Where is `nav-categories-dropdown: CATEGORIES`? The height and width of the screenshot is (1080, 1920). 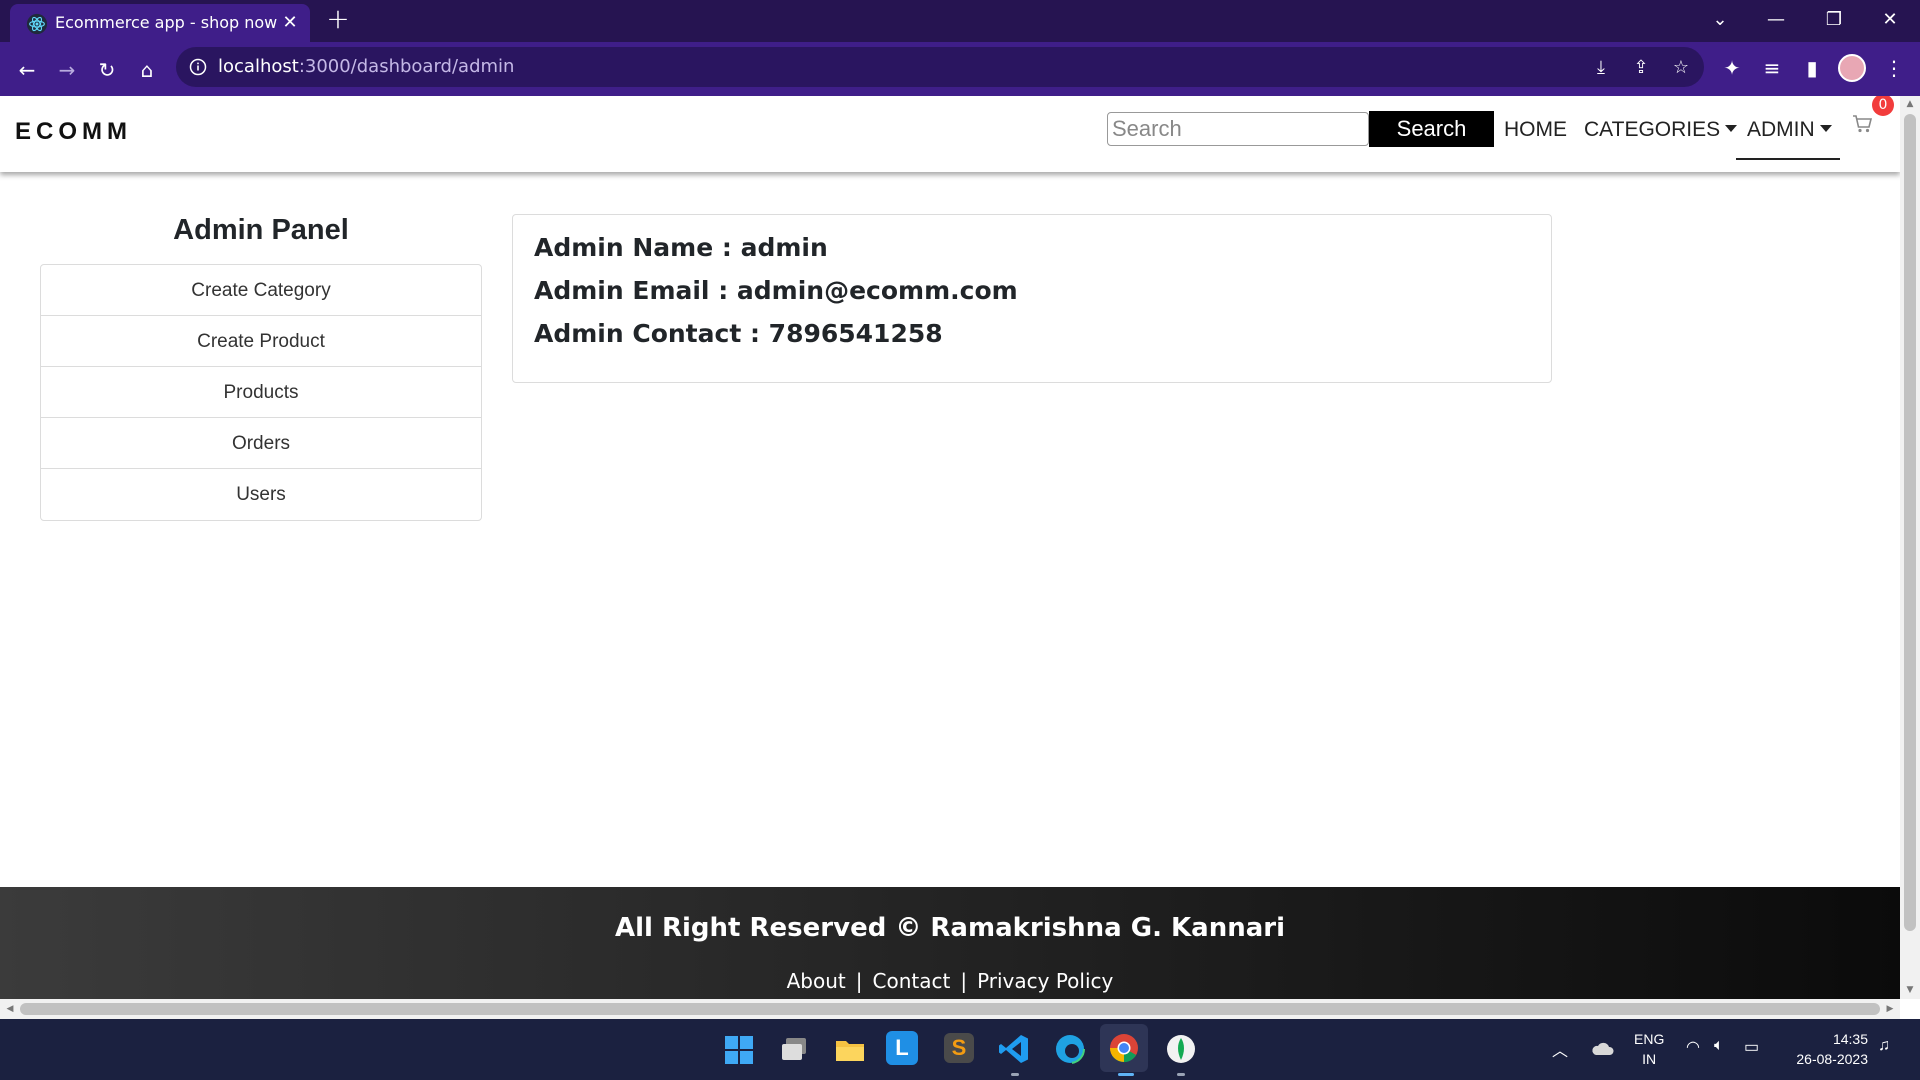 nav-categories-dropdown: CATEGORIES is located at coordinates (1661, 130).